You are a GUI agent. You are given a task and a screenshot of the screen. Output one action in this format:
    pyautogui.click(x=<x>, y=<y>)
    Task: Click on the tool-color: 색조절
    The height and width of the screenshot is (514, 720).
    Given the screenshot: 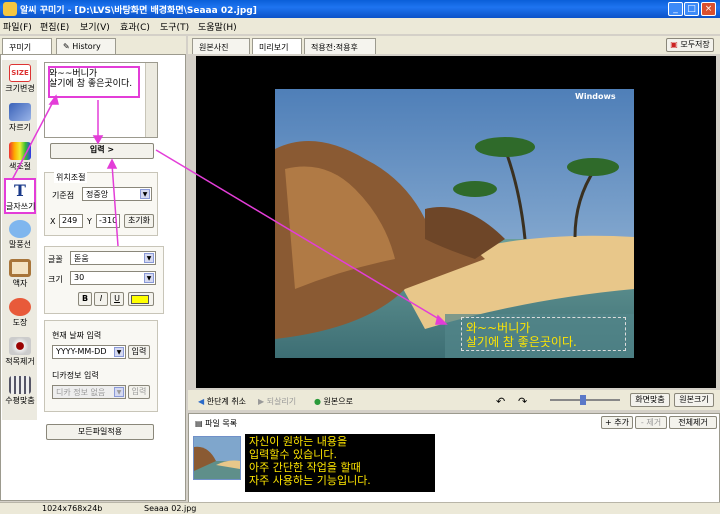 What is the action you would take?
    pyautogui.click(x=20, y=158)
    